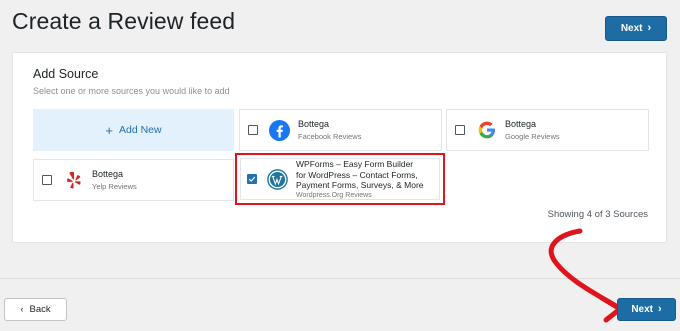 The height and width of the screenshot is (331, 680). I want to click on page-title: Create a Review feed, so click(124, 21).